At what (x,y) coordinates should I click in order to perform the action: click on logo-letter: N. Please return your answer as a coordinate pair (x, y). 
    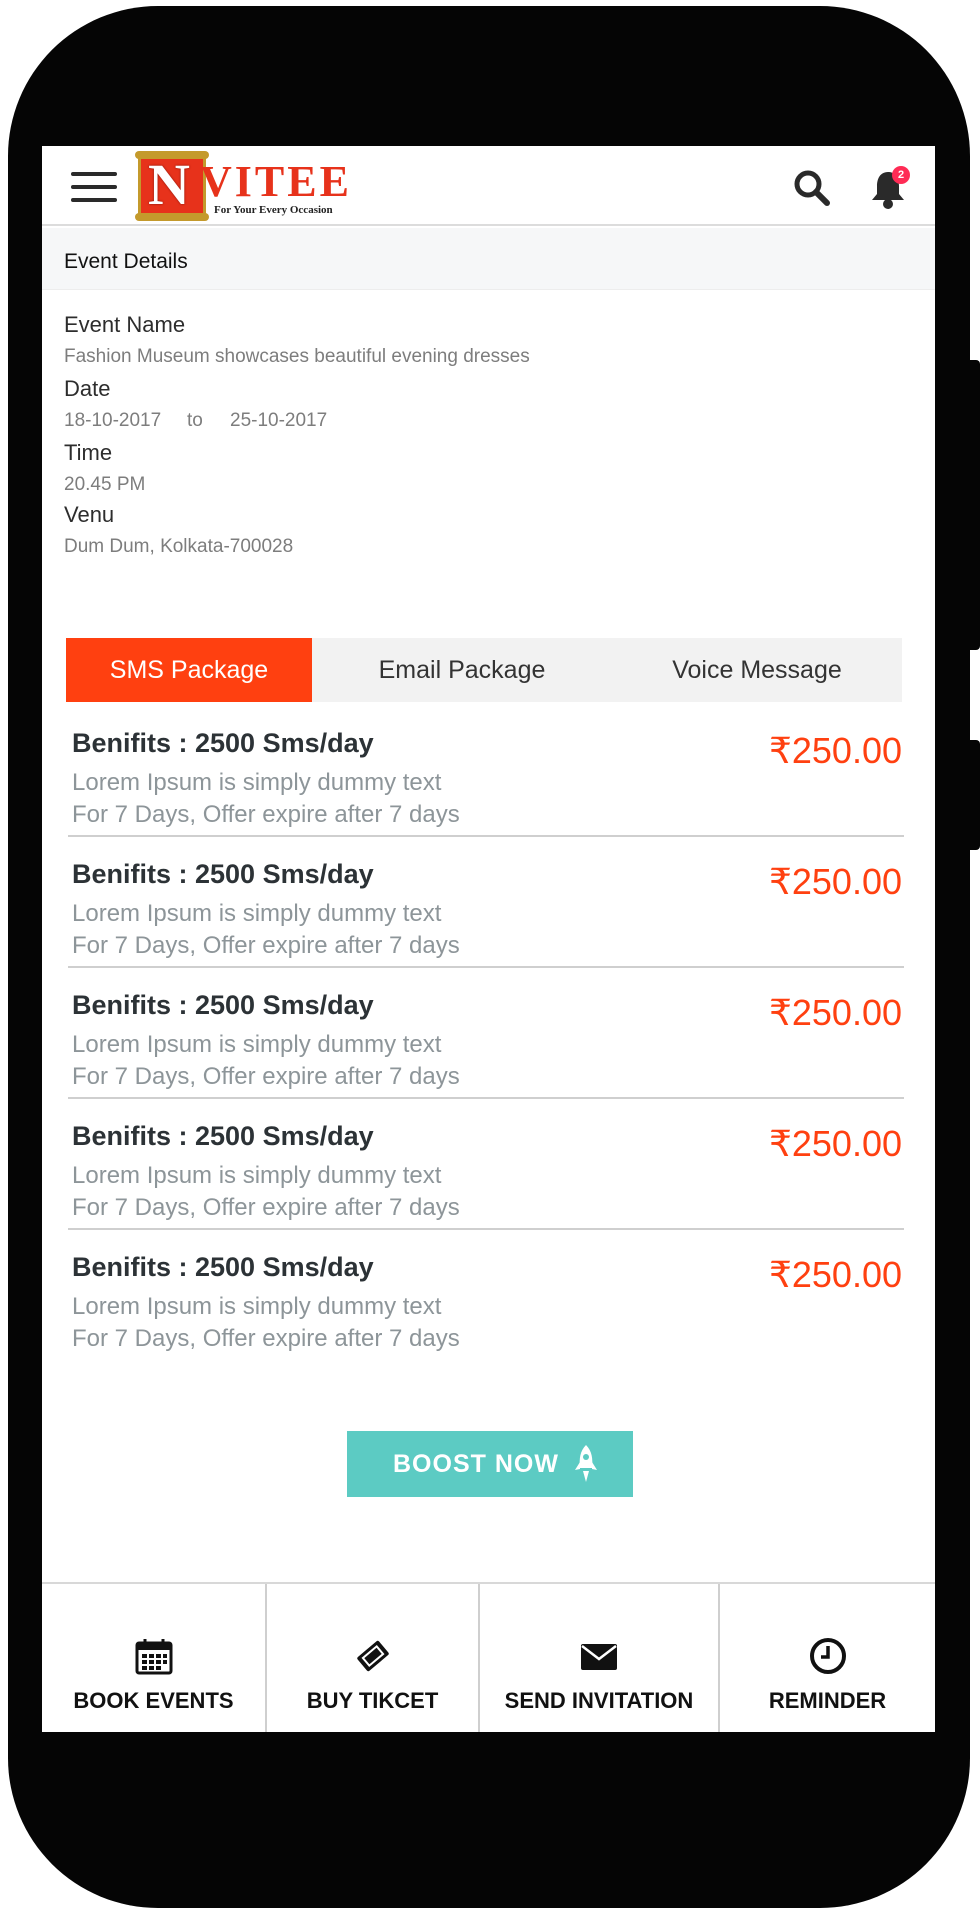
    Looking at the image, I should click on (169, 184).